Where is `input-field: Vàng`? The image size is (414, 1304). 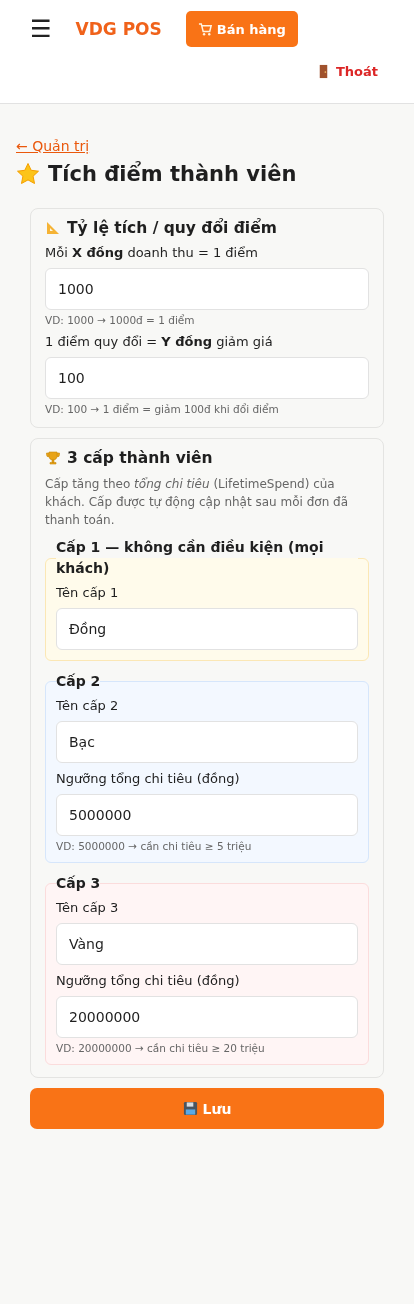
input-field: Vàng is located at coordinates (207, 944).